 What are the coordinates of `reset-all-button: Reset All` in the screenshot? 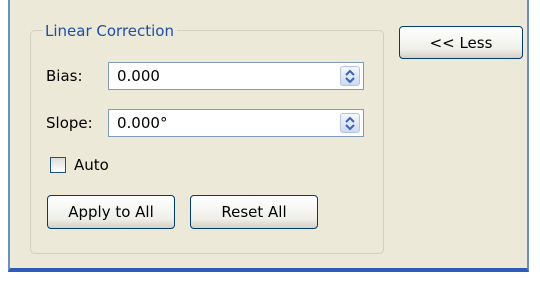 It's located at (254, 212).